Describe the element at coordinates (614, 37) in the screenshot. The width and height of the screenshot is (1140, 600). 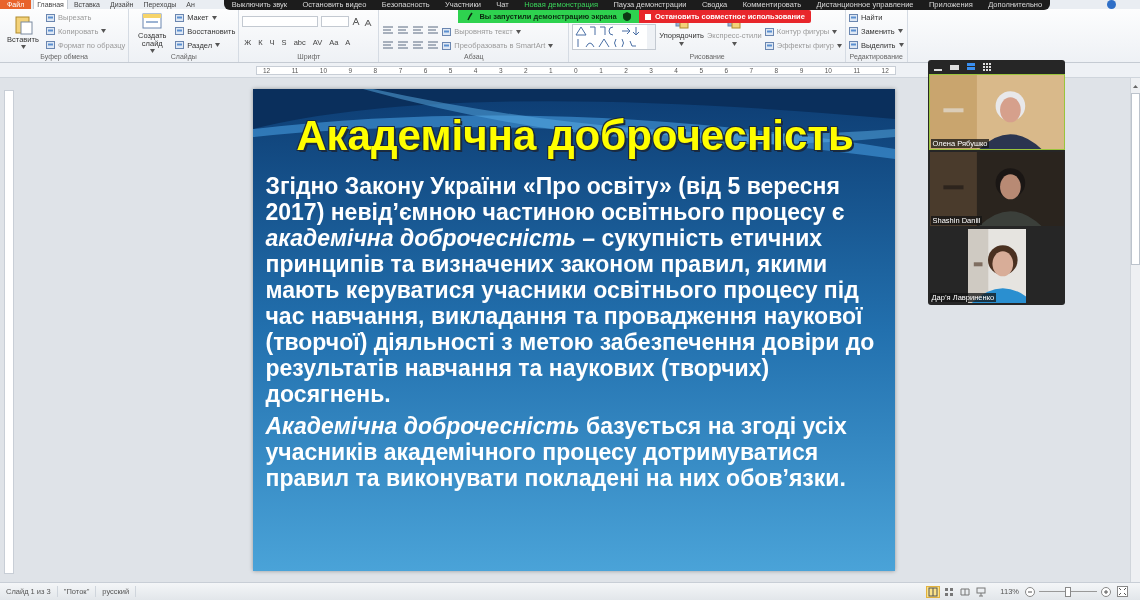
I see `shapes-gallery` at that location.